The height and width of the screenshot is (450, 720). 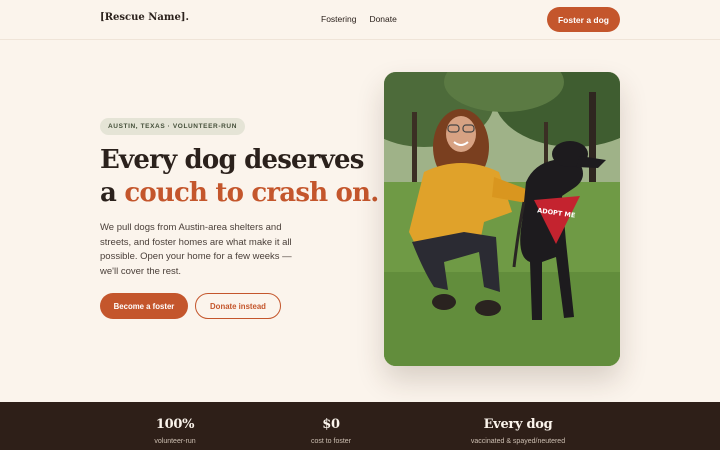 I want to click on foster-a-dog-button: Foster a dog, so click(x=583, y=19).